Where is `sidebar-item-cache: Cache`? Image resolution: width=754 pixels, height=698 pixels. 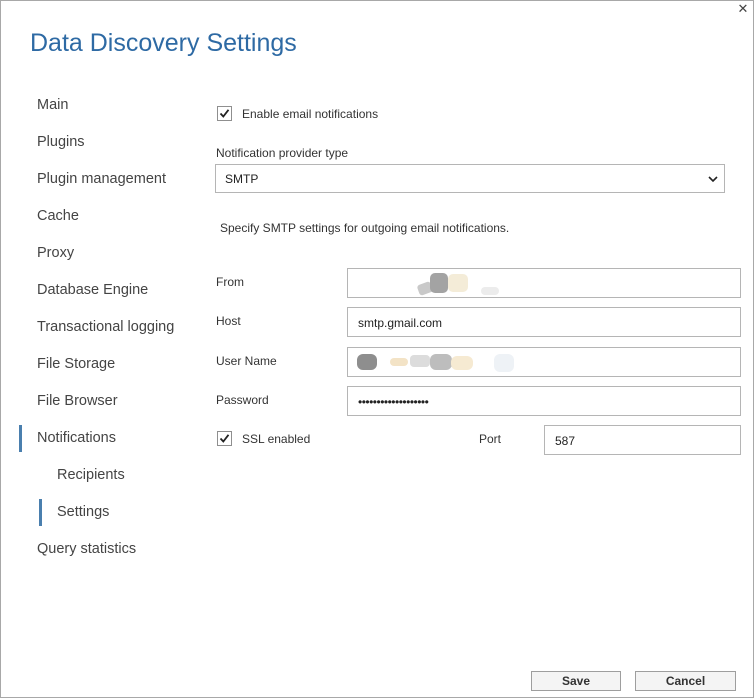 sidebar-item-cache: Cache is located at coordinates (109, 216).